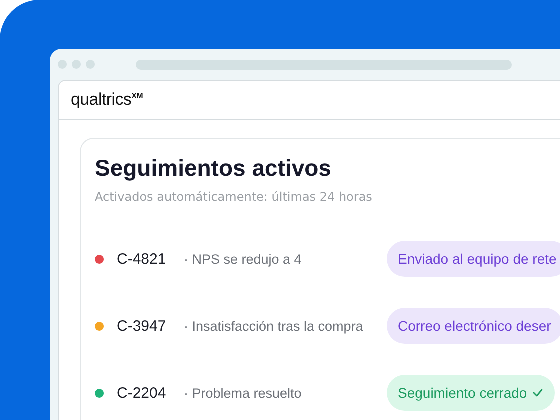 This screenshot has width=560, height=420. I want to click on case-reason: · Insatisfacción tras la compra, so click(274, 326).